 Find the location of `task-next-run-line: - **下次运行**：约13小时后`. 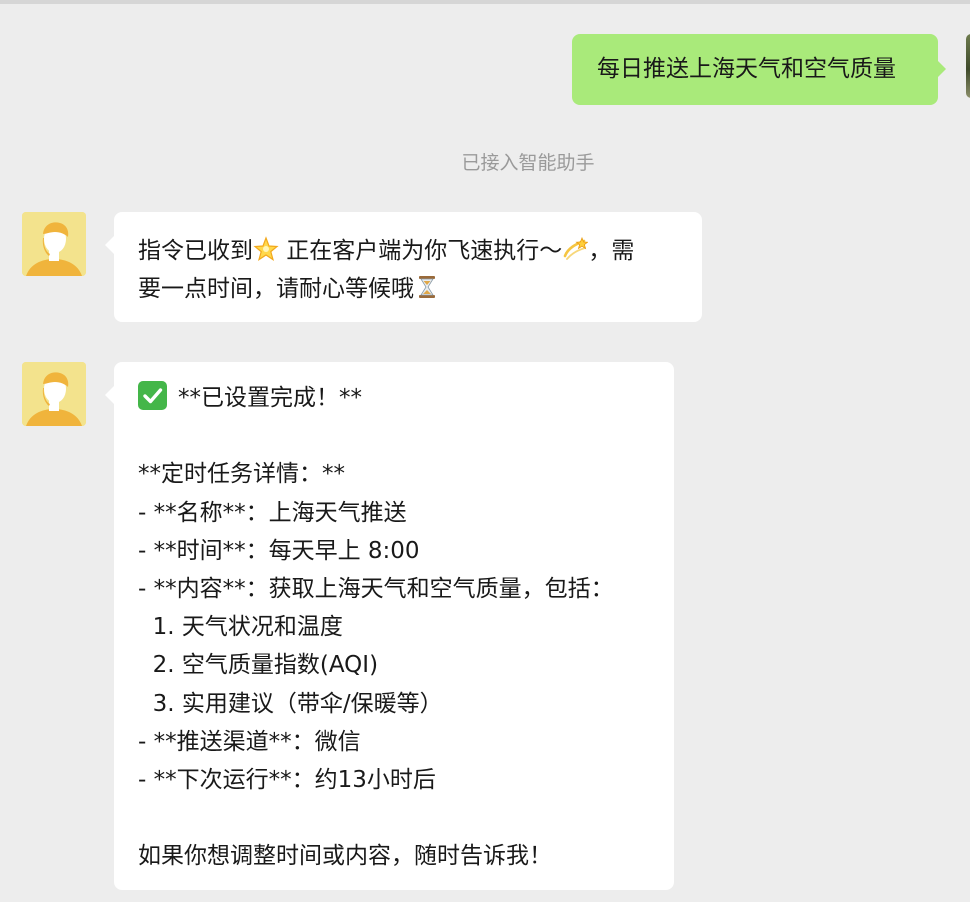

task-next-run-line: - **下次运行**：约13小时后 is located at coordinates (287, 779).